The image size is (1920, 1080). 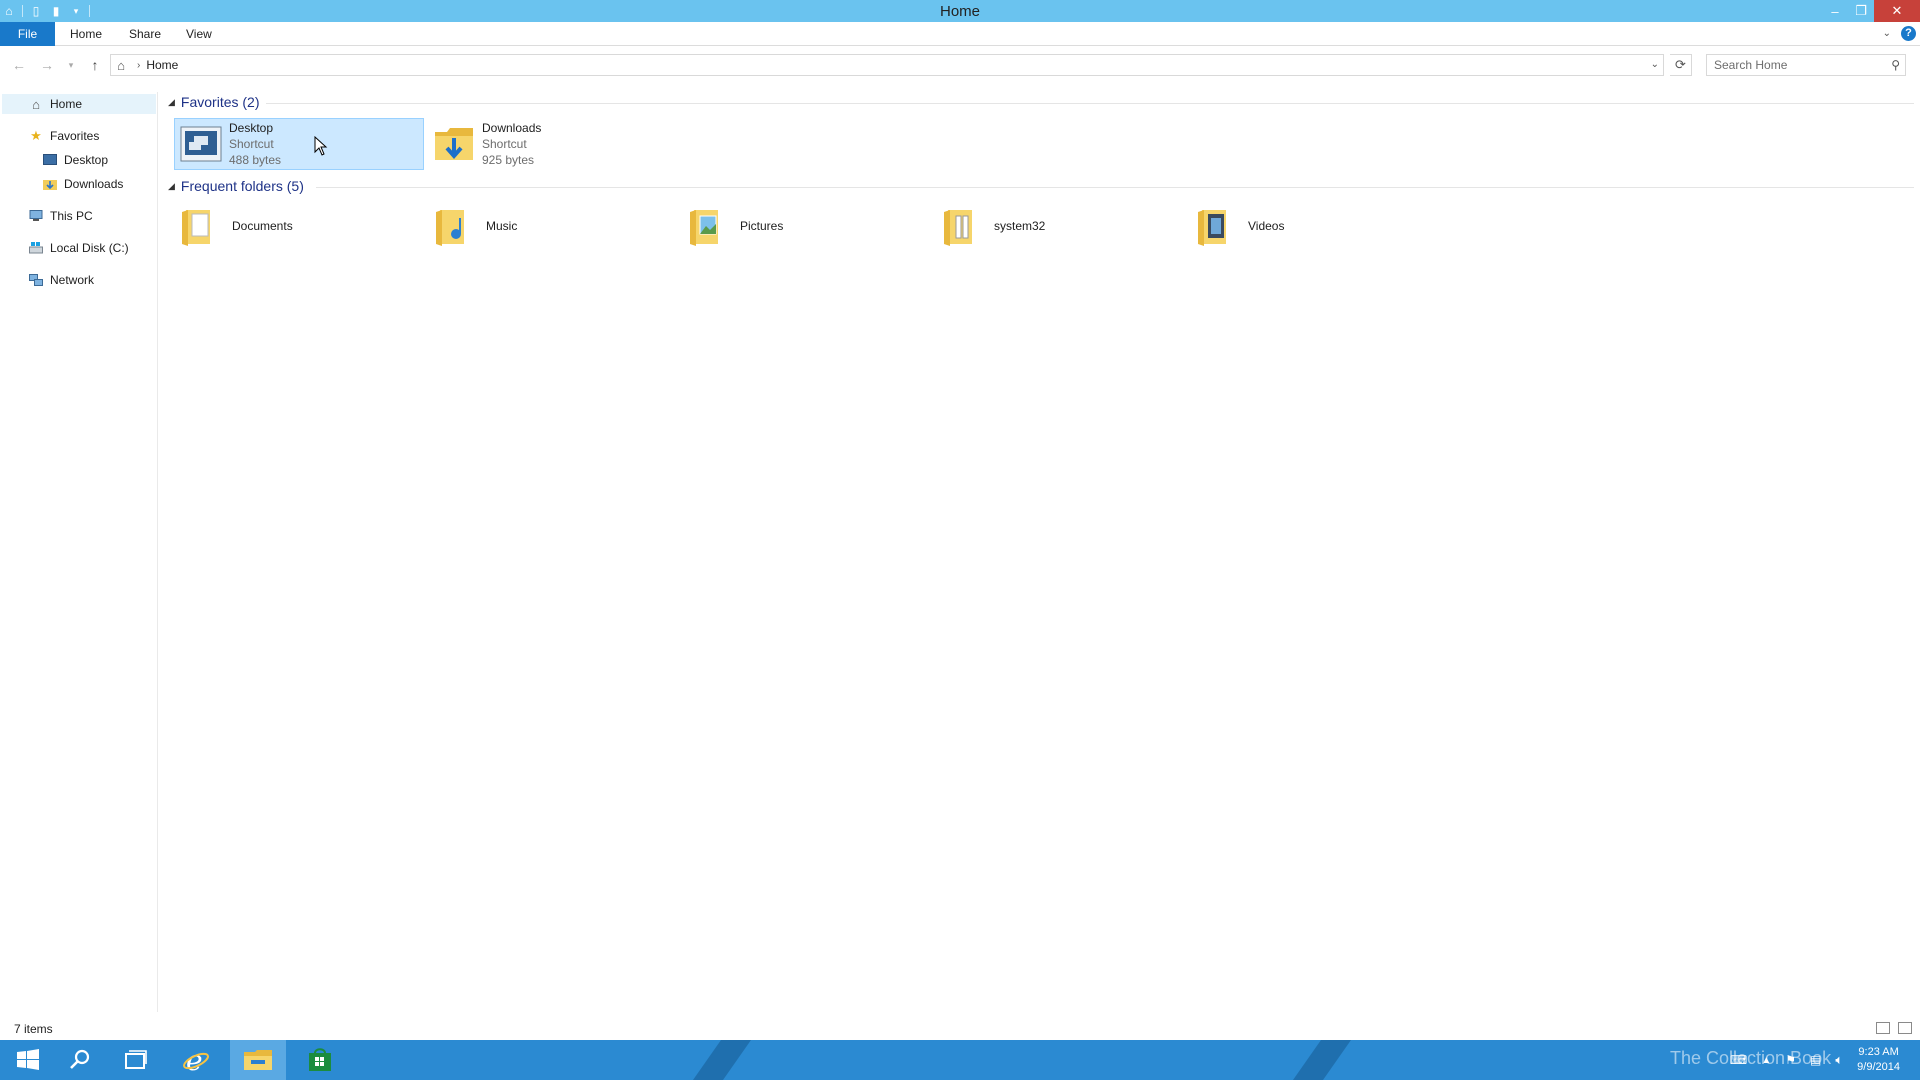 I want to click on folder-tile-system32: system32, so click(x=1061, y=226).